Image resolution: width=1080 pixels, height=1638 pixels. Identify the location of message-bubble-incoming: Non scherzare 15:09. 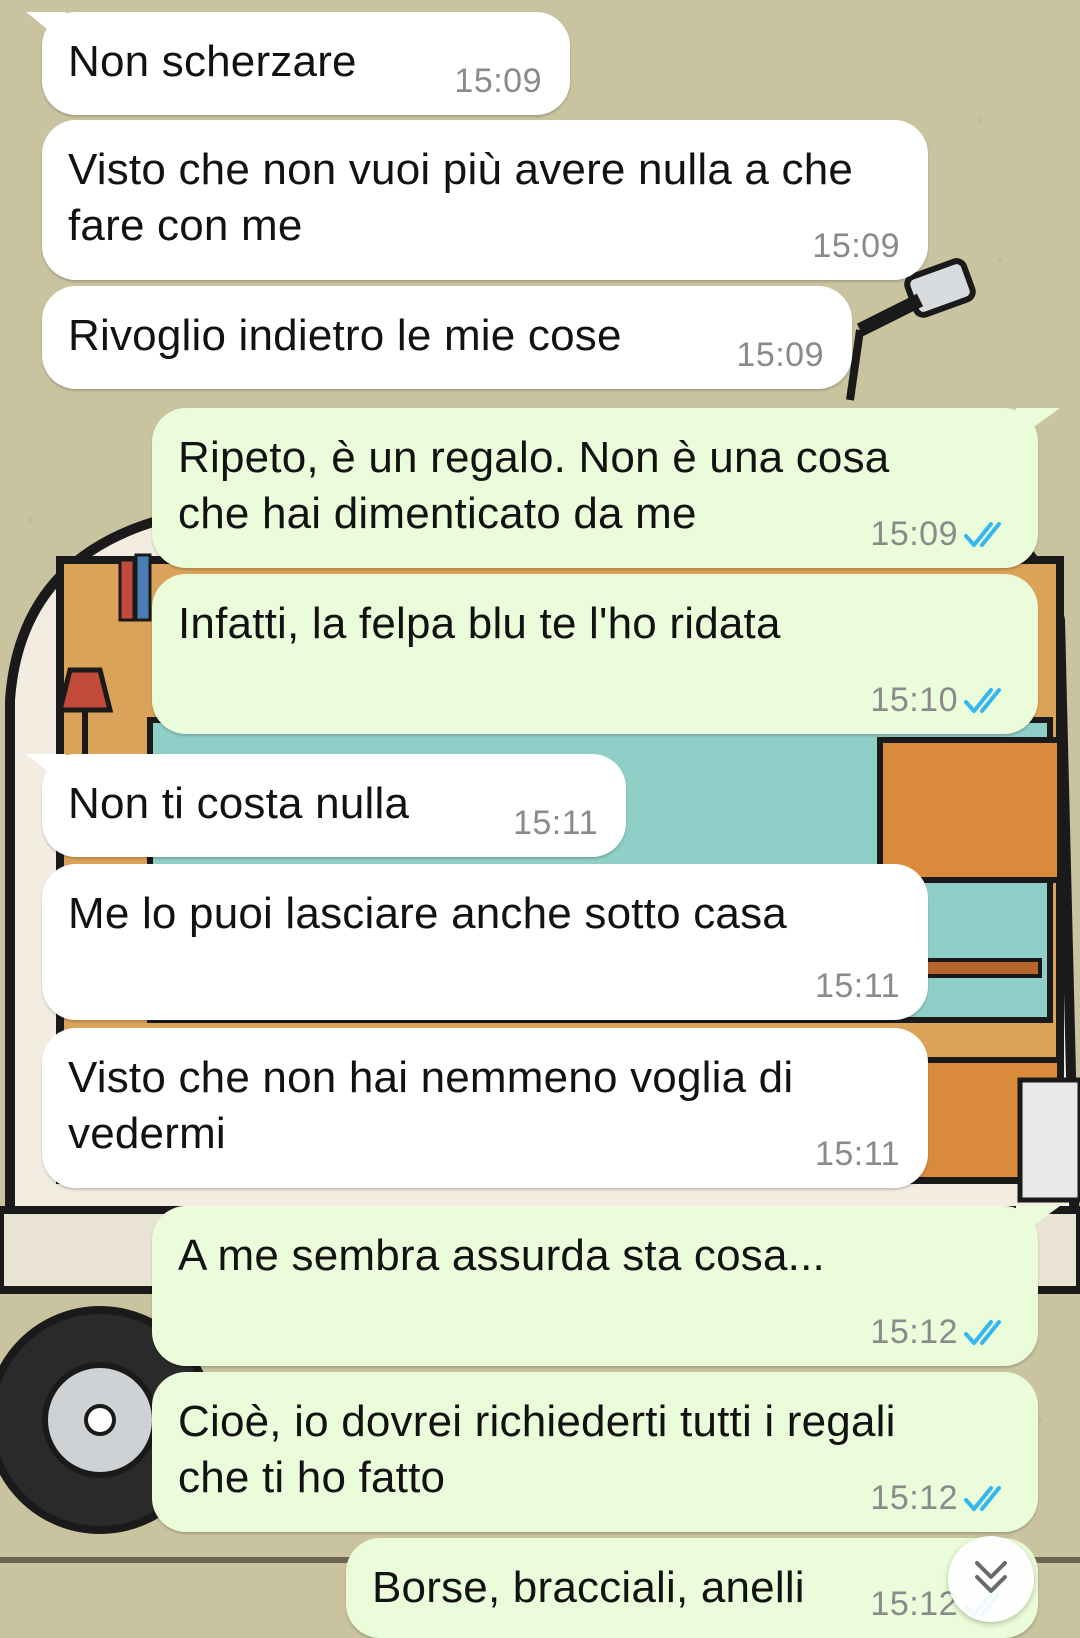
(298, 63).